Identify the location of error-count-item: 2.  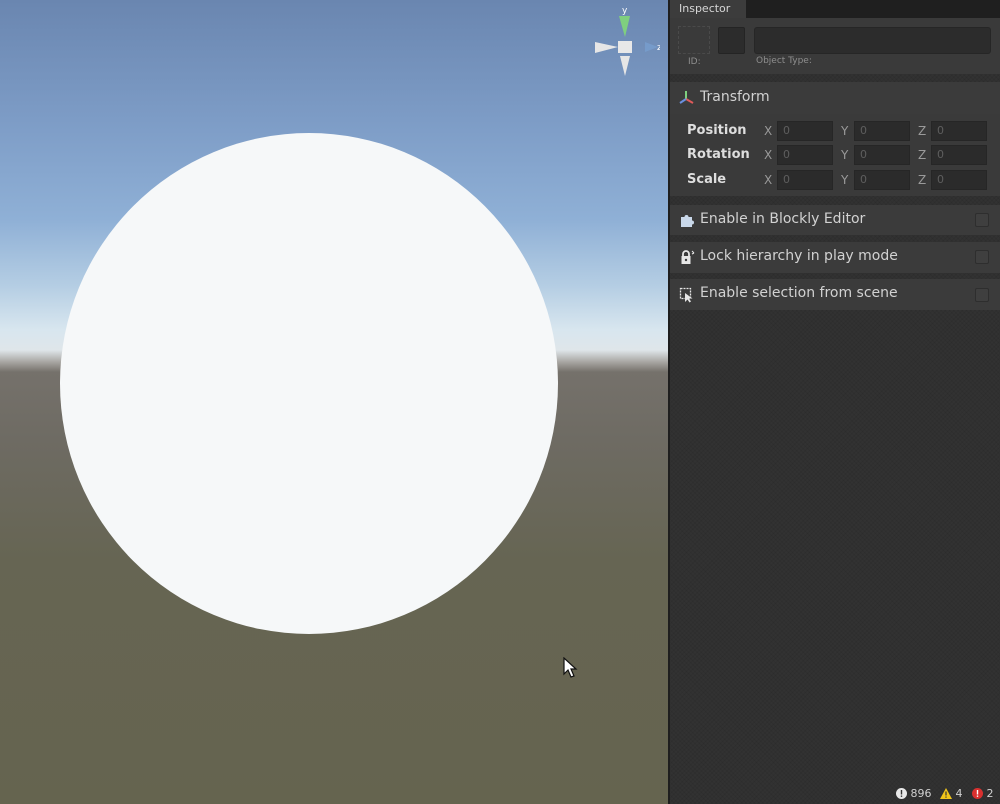
(983, 793).